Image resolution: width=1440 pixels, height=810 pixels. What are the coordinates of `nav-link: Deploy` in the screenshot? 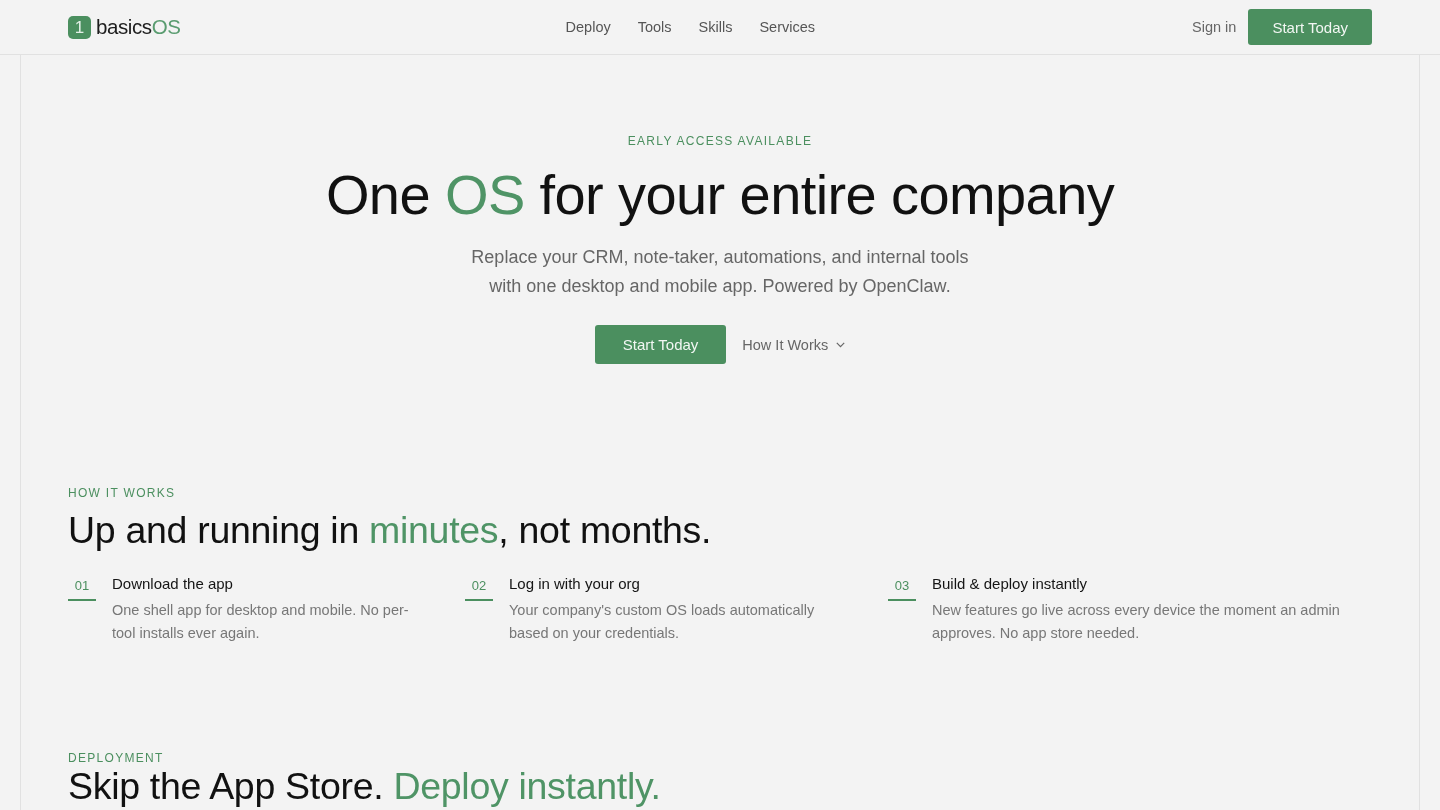 It's located at (588, 27).